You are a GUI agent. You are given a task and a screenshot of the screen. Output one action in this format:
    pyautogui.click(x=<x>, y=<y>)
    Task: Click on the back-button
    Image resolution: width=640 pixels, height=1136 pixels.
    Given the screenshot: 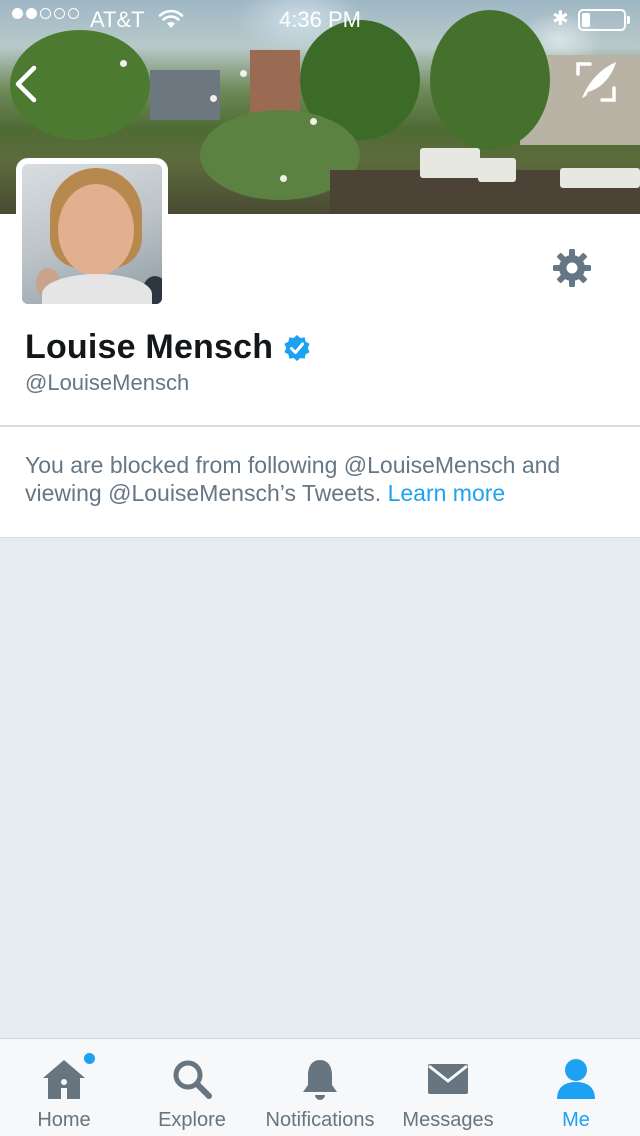 What is the action you would take?
    pyautogui.click(x=27, y=84)
    